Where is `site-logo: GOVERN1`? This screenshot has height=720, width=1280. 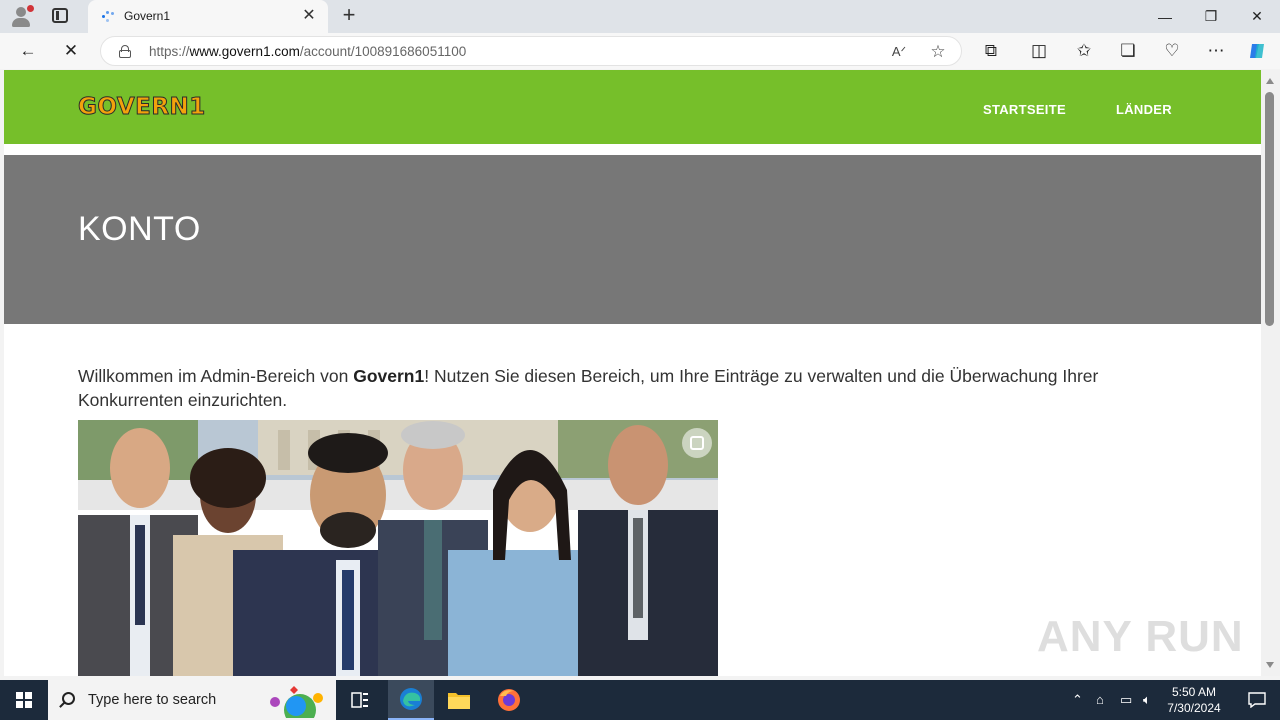
site-logo: GOVERN1 is located at coordinates (142, 107).